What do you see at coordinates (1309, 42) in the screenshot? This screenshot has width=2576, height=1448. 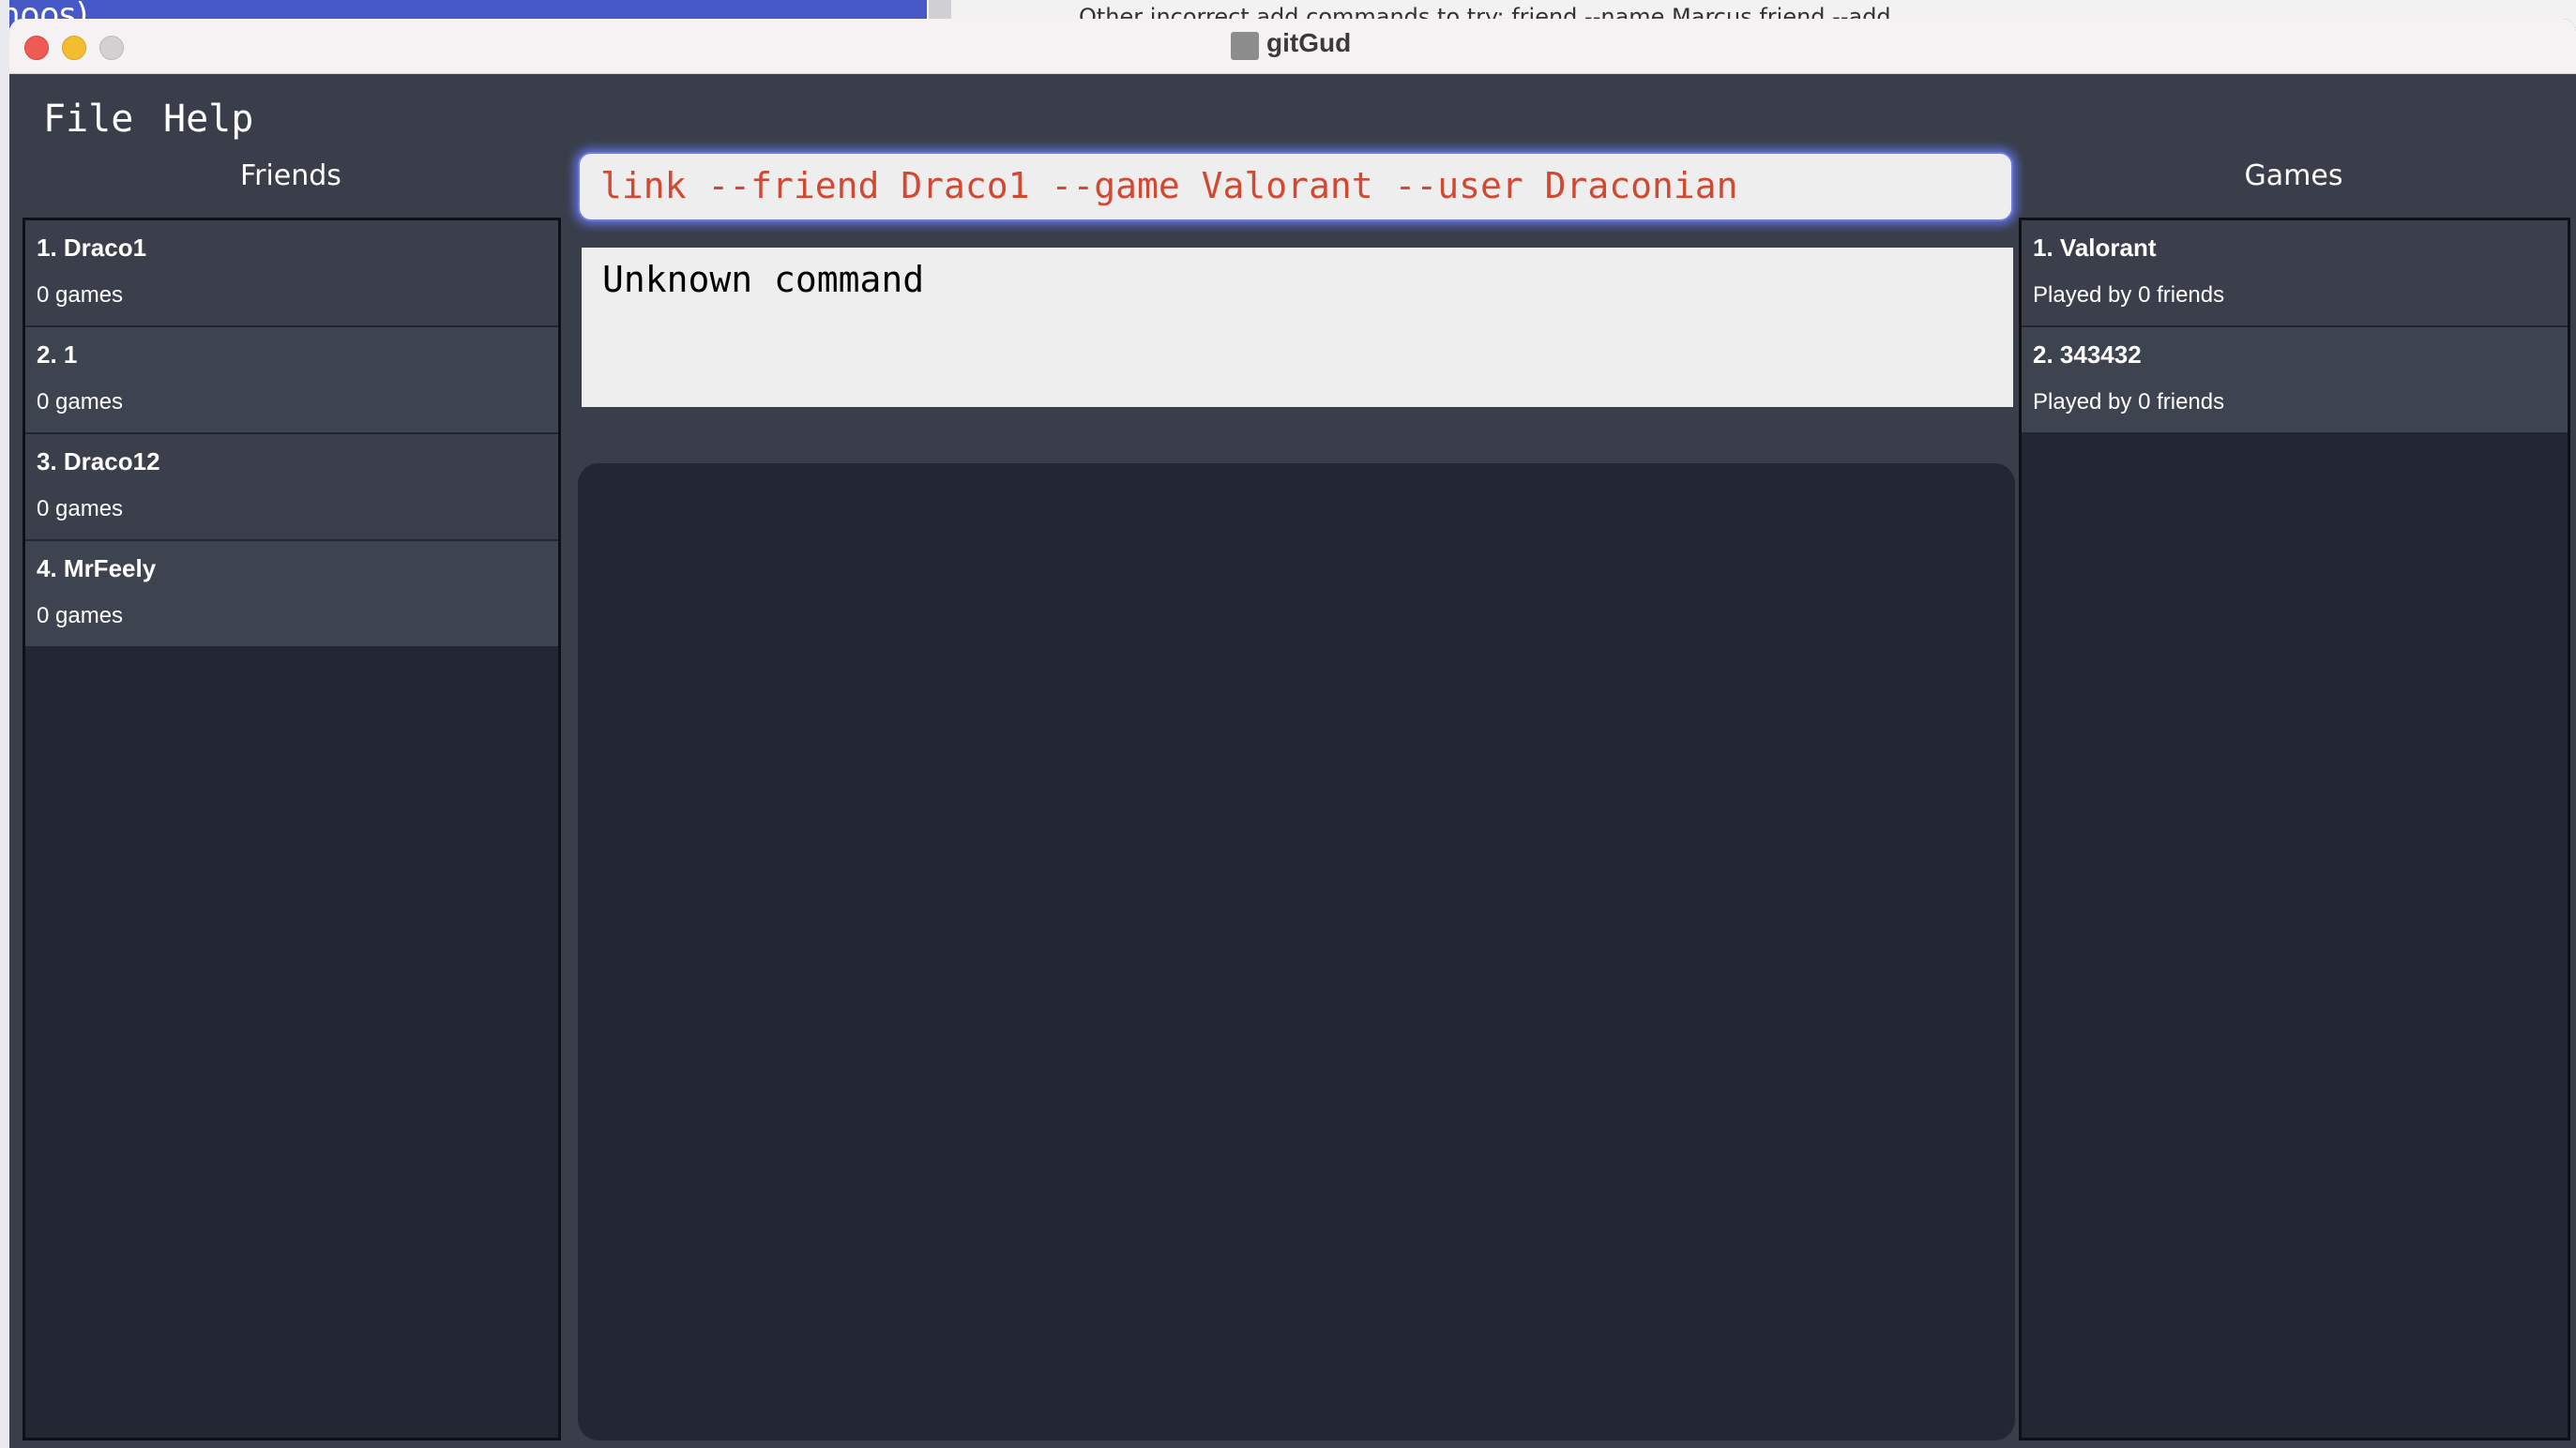 I see `window-title: gitGud` at bounding box center [1309, 42].